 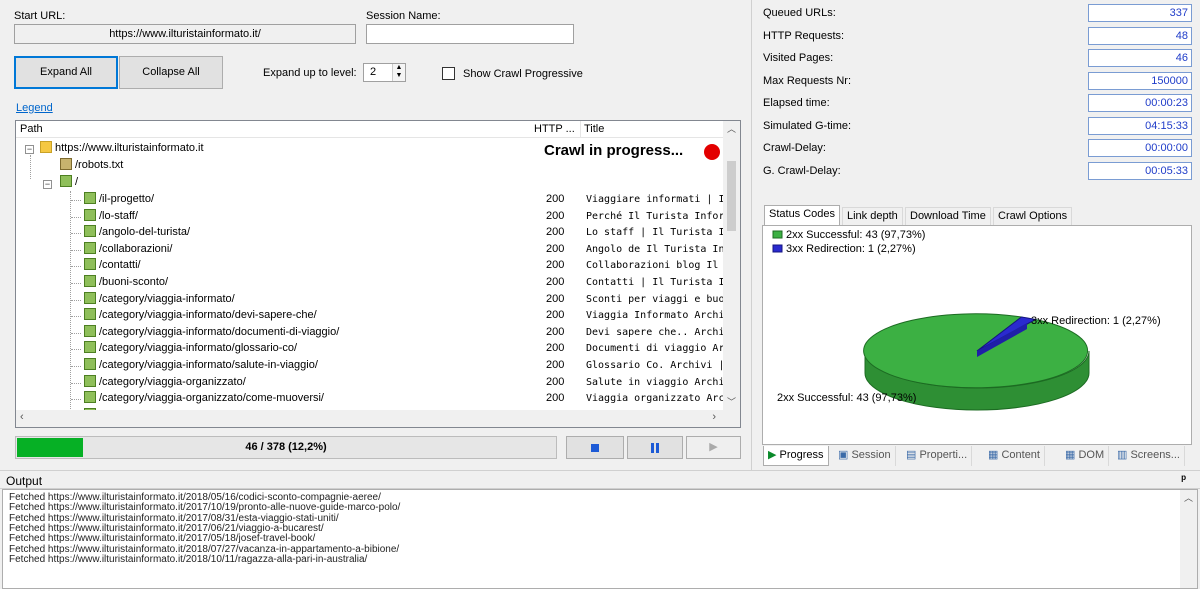 What do you see at coordinates (111, 216) in the screenshot?
I see `tree-row: /lo-staff/` at bounding box center [111, 216].